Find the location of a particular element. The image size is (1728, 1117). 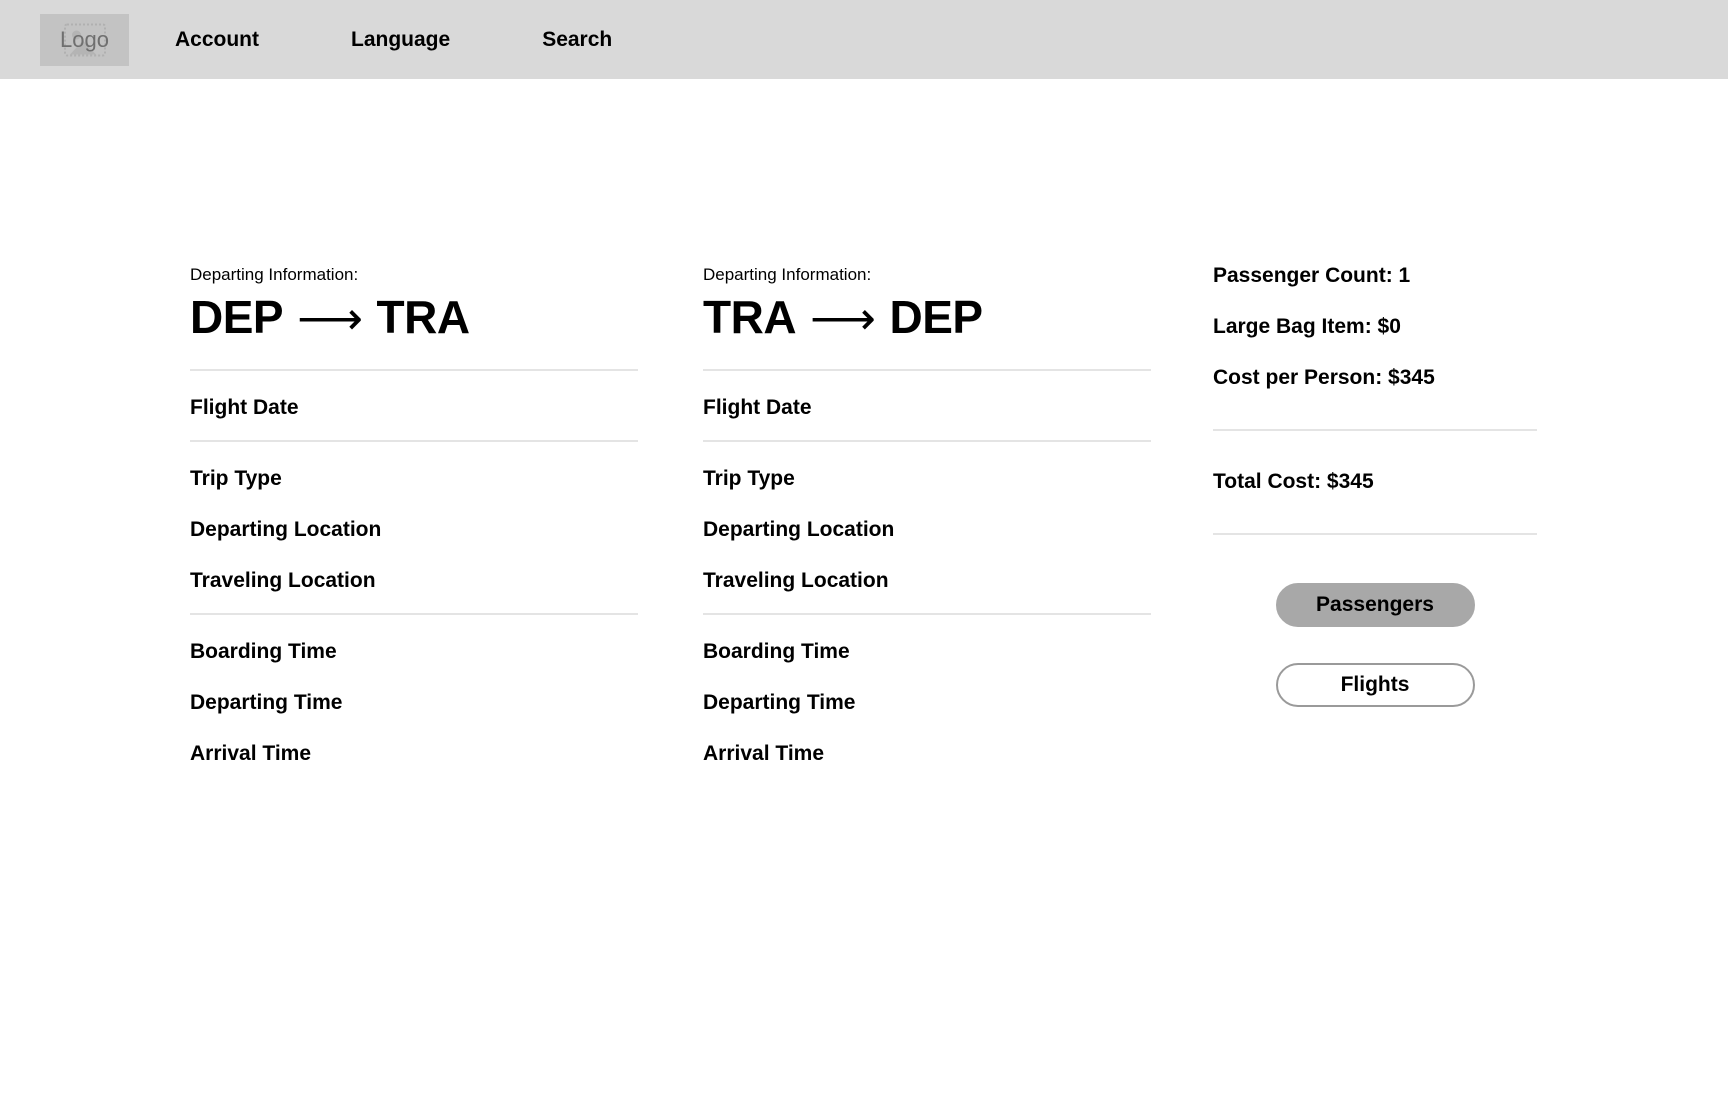

cost-per-person-line: Cost per Person: $345 is located at coordinates (1324, 377).